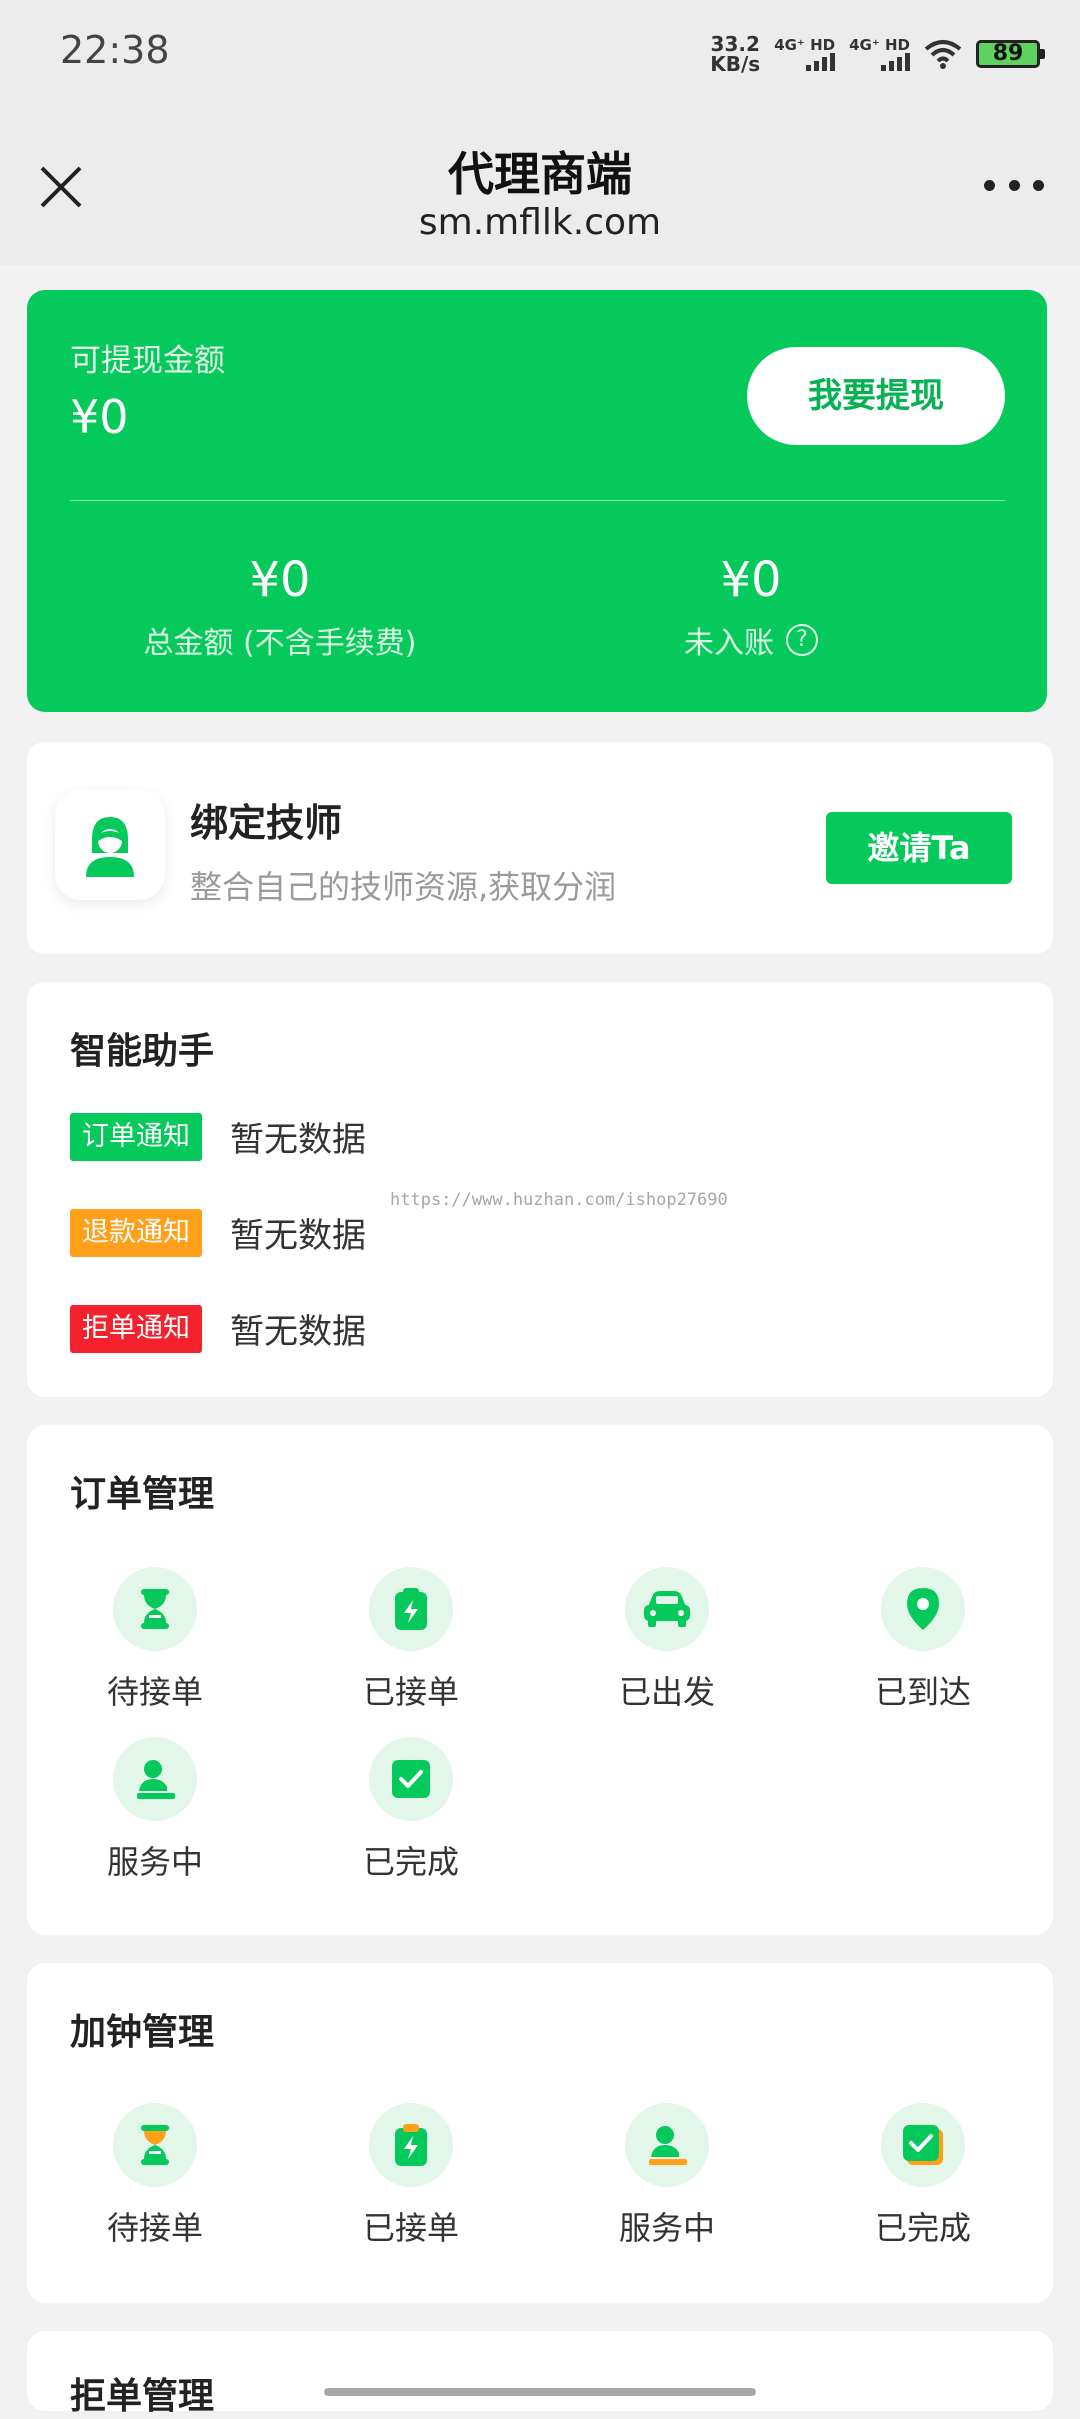 The image size is (1080, 2419). Describe the element at coordinates (154, 1862) in the screenshot. I see `order-item-label: 服务中` at that location.